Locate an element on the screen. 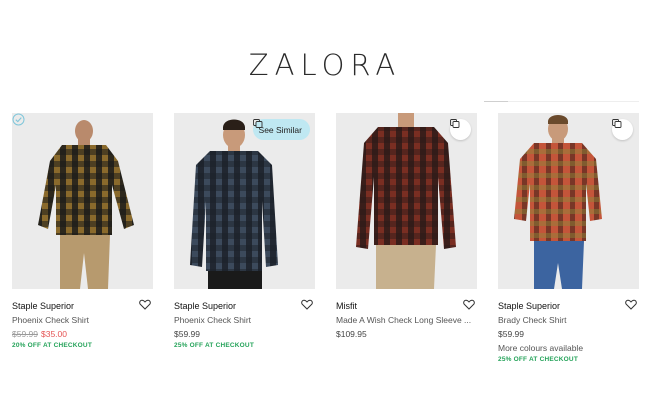 The width and height of the screenshot is (650, 400). sale-price: $35.00 is located at coordinates (54, 334).